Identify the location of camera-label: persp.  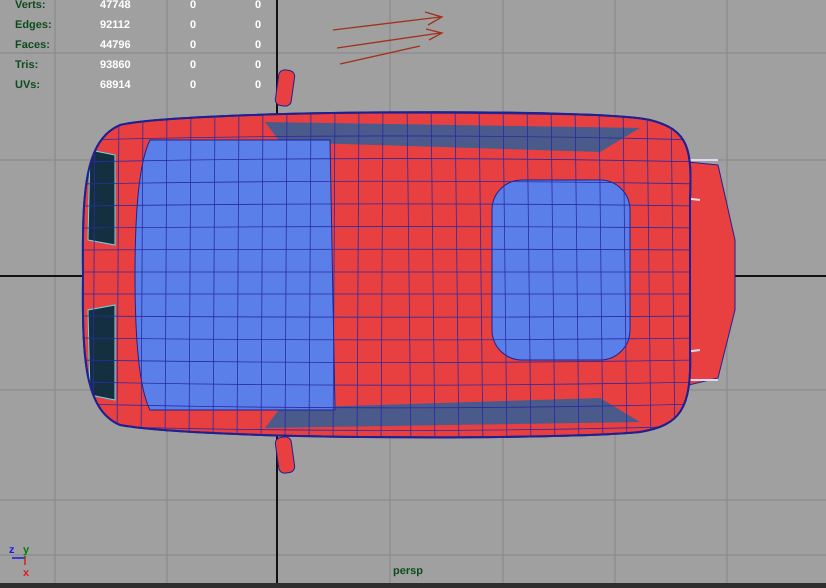
(408, 571).